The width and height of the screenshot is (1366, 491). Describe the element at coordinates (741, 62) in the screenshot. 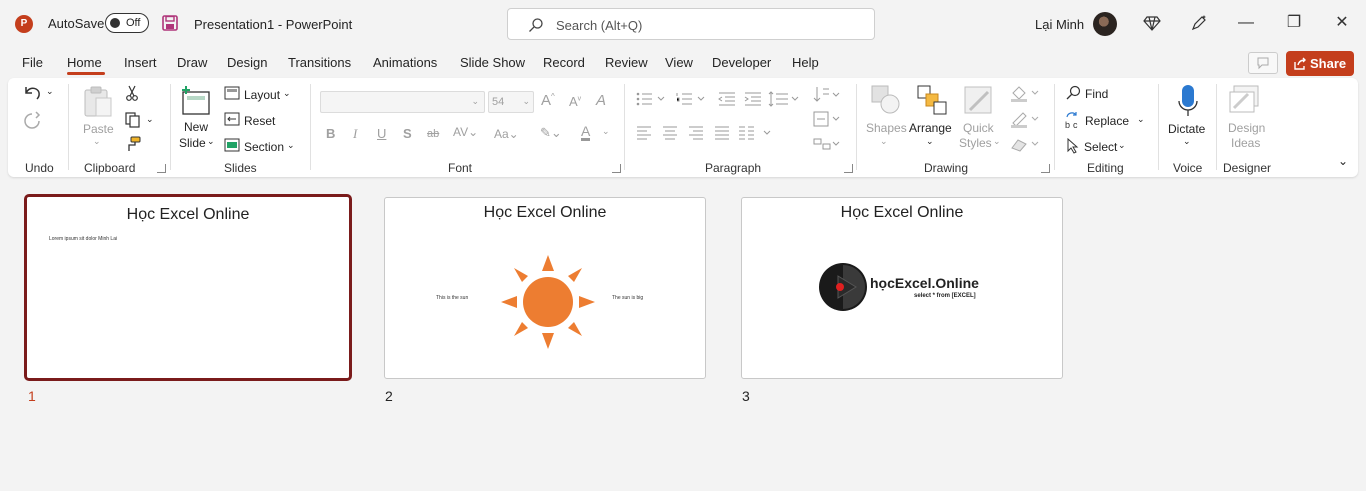

I see `tab-developer: Developer` at that location.